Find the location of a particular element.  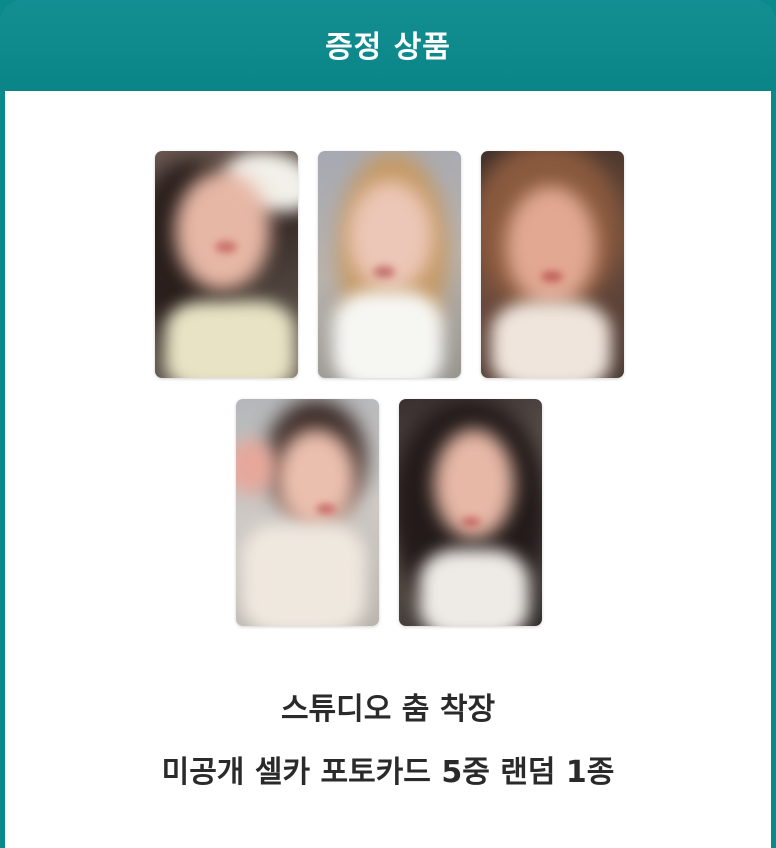

section-title: 증정 상품 is located at coordinates (388, 47).